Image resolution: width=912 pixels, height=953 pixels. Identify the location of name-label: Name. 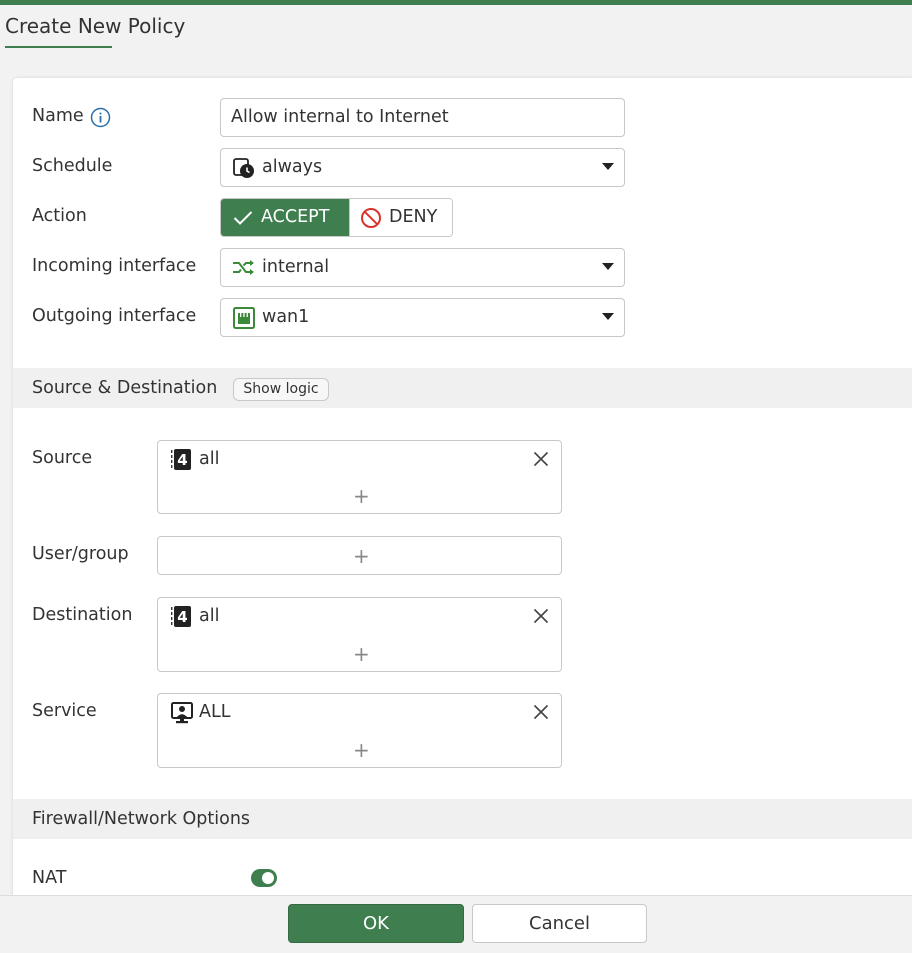
(58, 116).